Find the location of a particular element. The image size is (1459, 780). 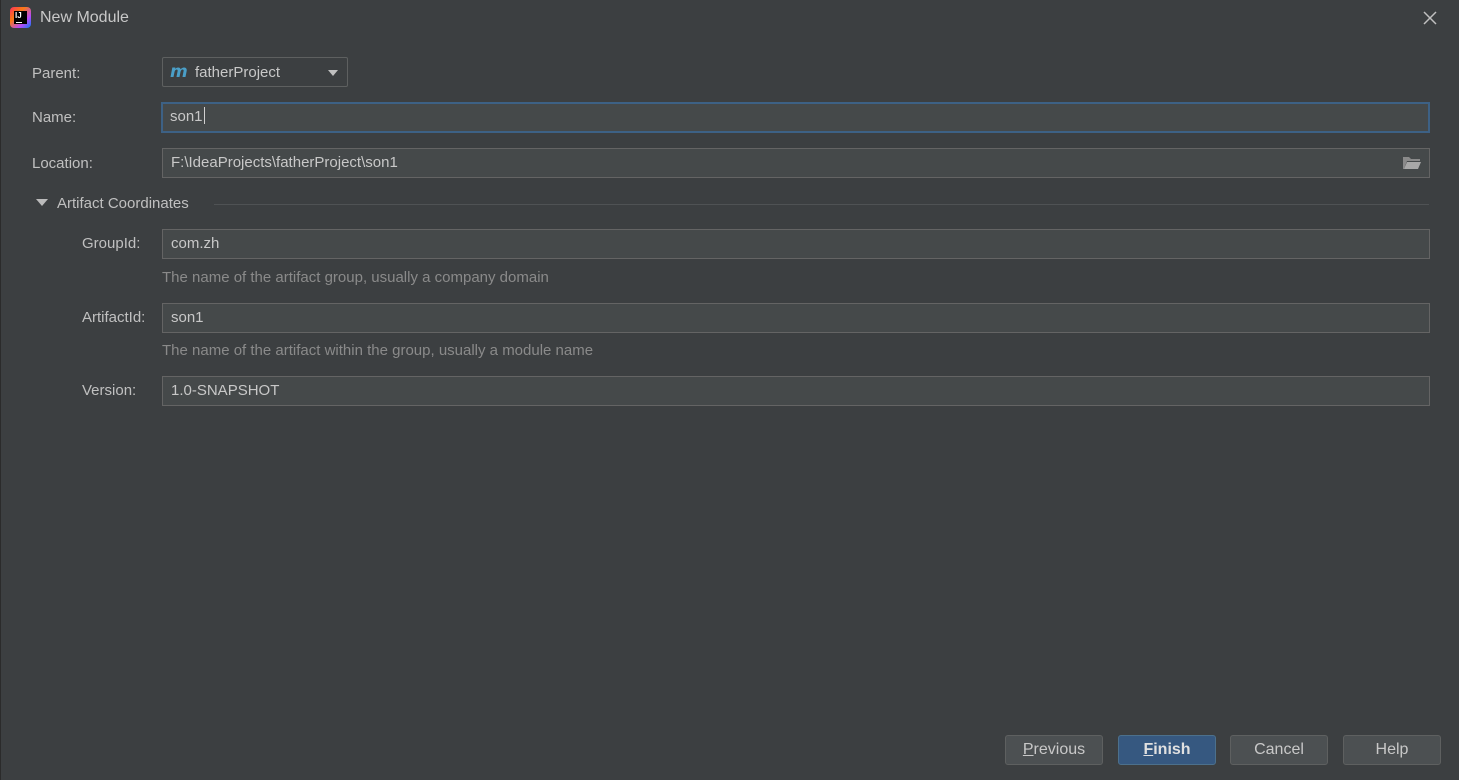

groupid-label: GroupId: is located at coordinates (111, 243).